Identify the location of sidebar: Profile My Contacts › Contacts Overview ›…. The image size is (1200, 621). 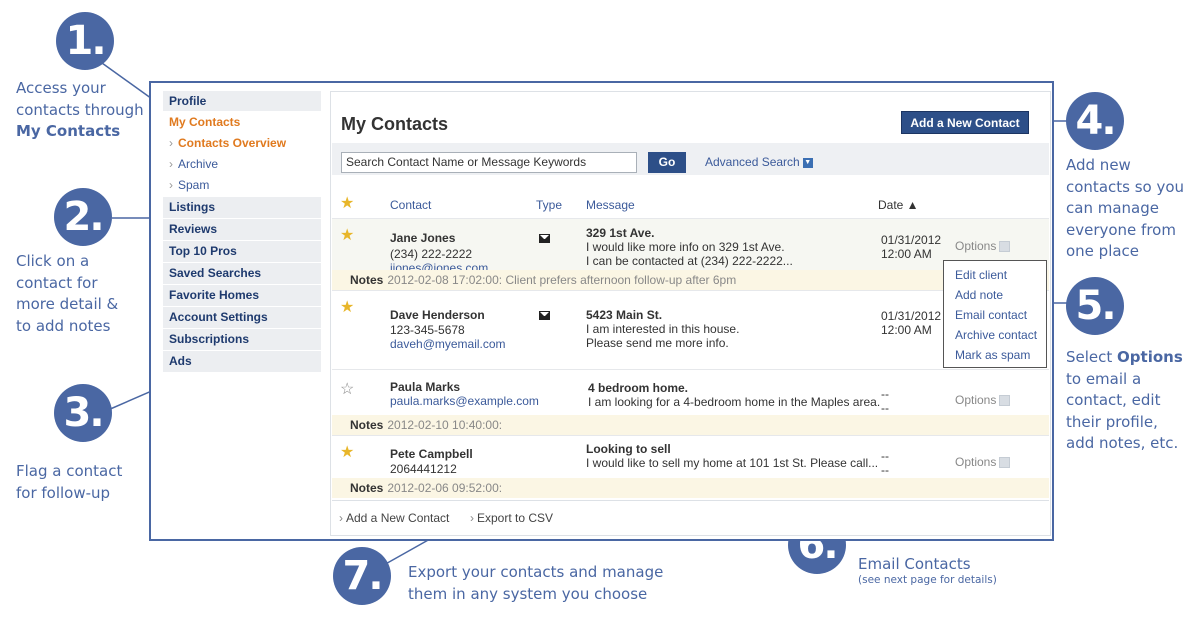
(242, 231).